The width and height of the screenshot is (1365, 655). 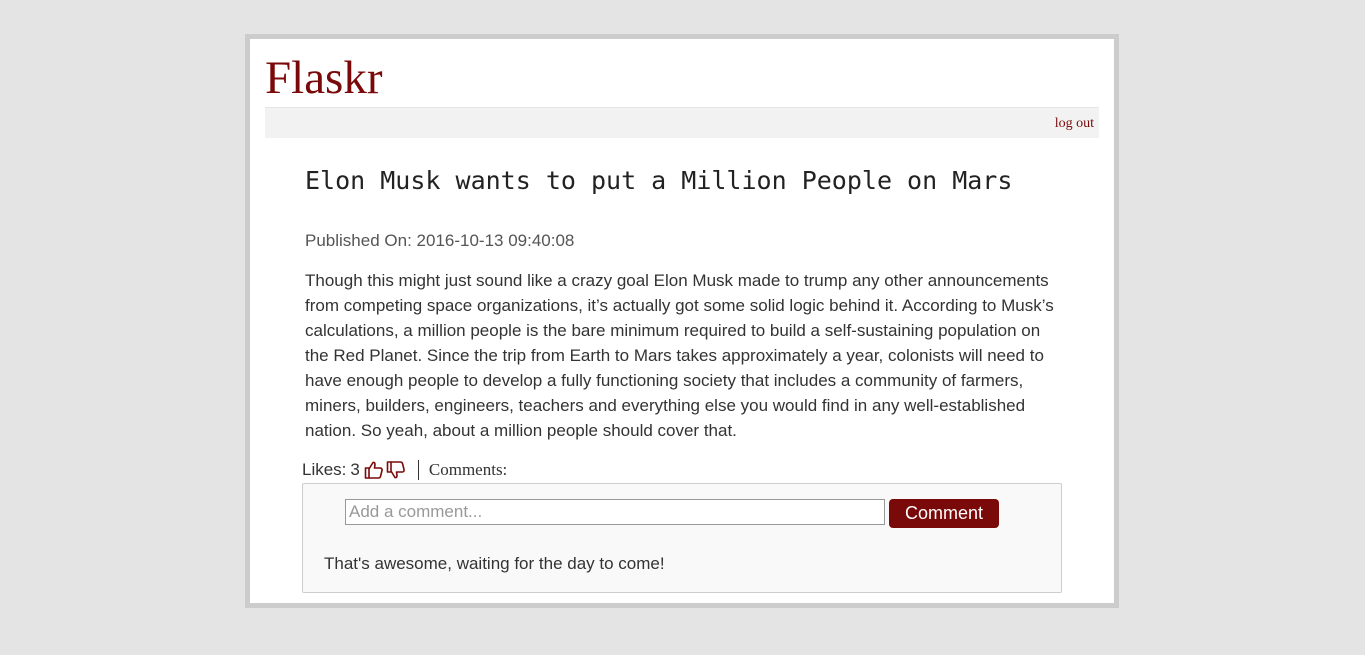 I want to click on app-title: Flaskr, so click(x=324, y=78).